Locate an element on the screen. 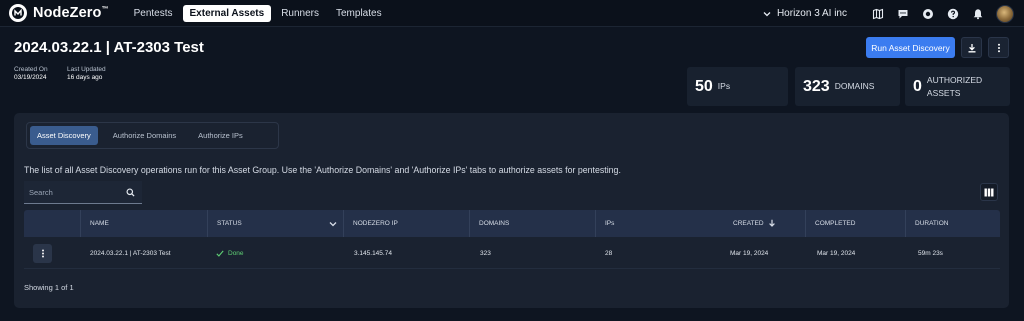  cell-created: Mar 19, 2024 is located at coordinates (749, 253).